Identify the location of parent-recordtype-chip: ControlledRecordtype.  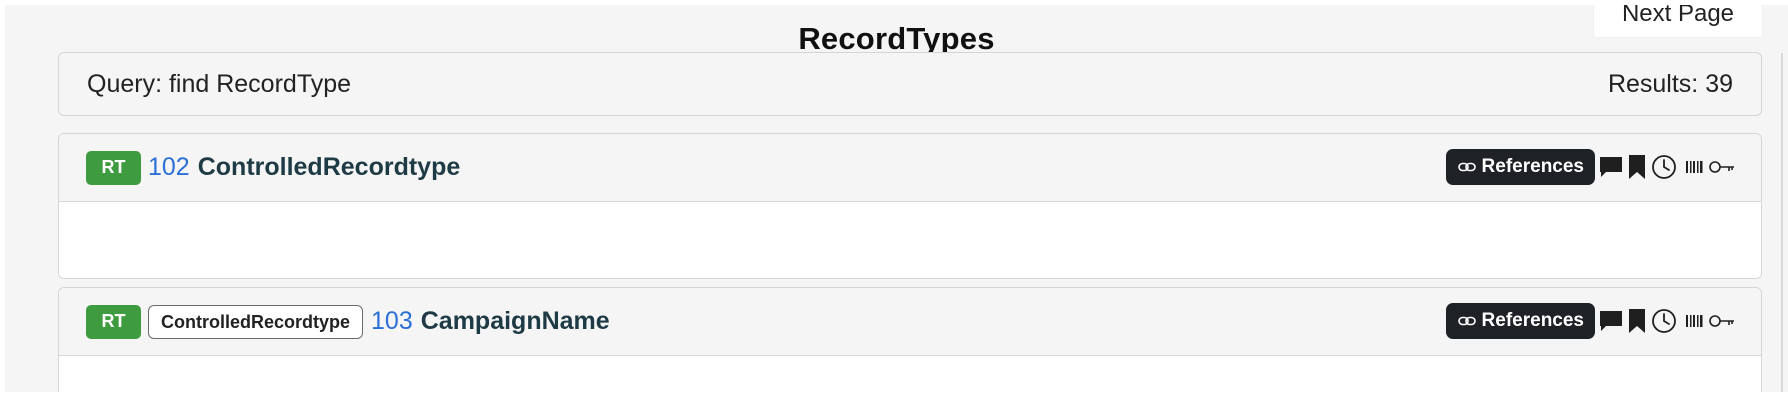
(256, 321).